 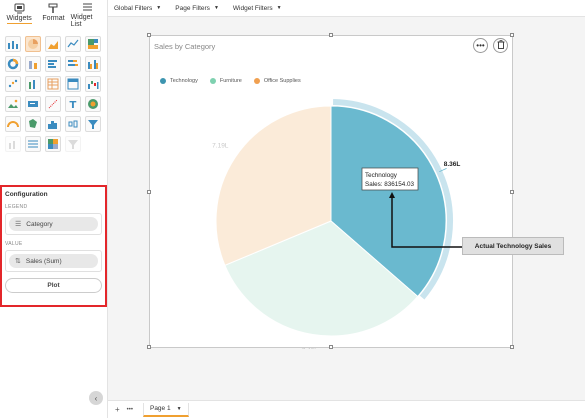 I want to click on tab-page-1: Page 1 ▼, so click(x=165, y=409).